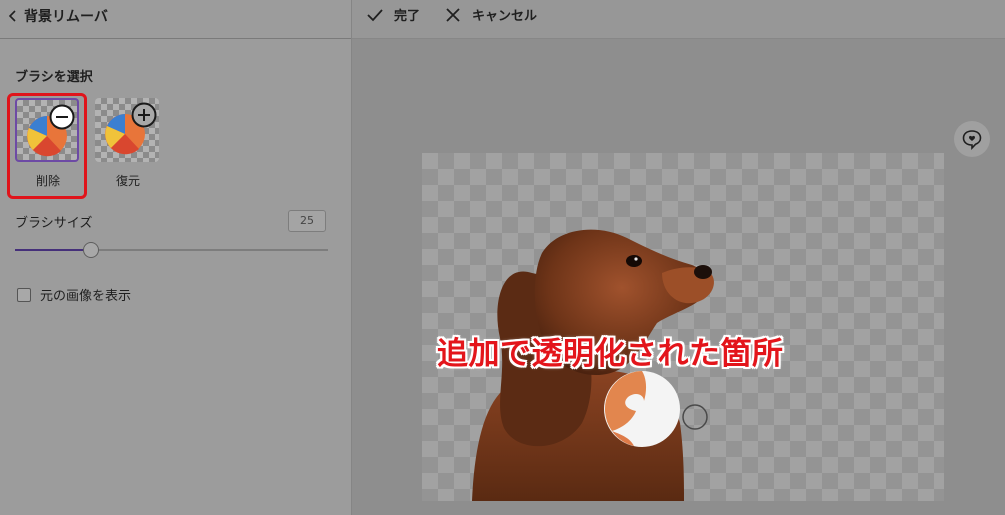 This screenshot has height=515, width=1005. What do you see at coordinates (307, 221) in the screenshot?
I see `brush-size-input: 25` at bounding box center [307, 221].